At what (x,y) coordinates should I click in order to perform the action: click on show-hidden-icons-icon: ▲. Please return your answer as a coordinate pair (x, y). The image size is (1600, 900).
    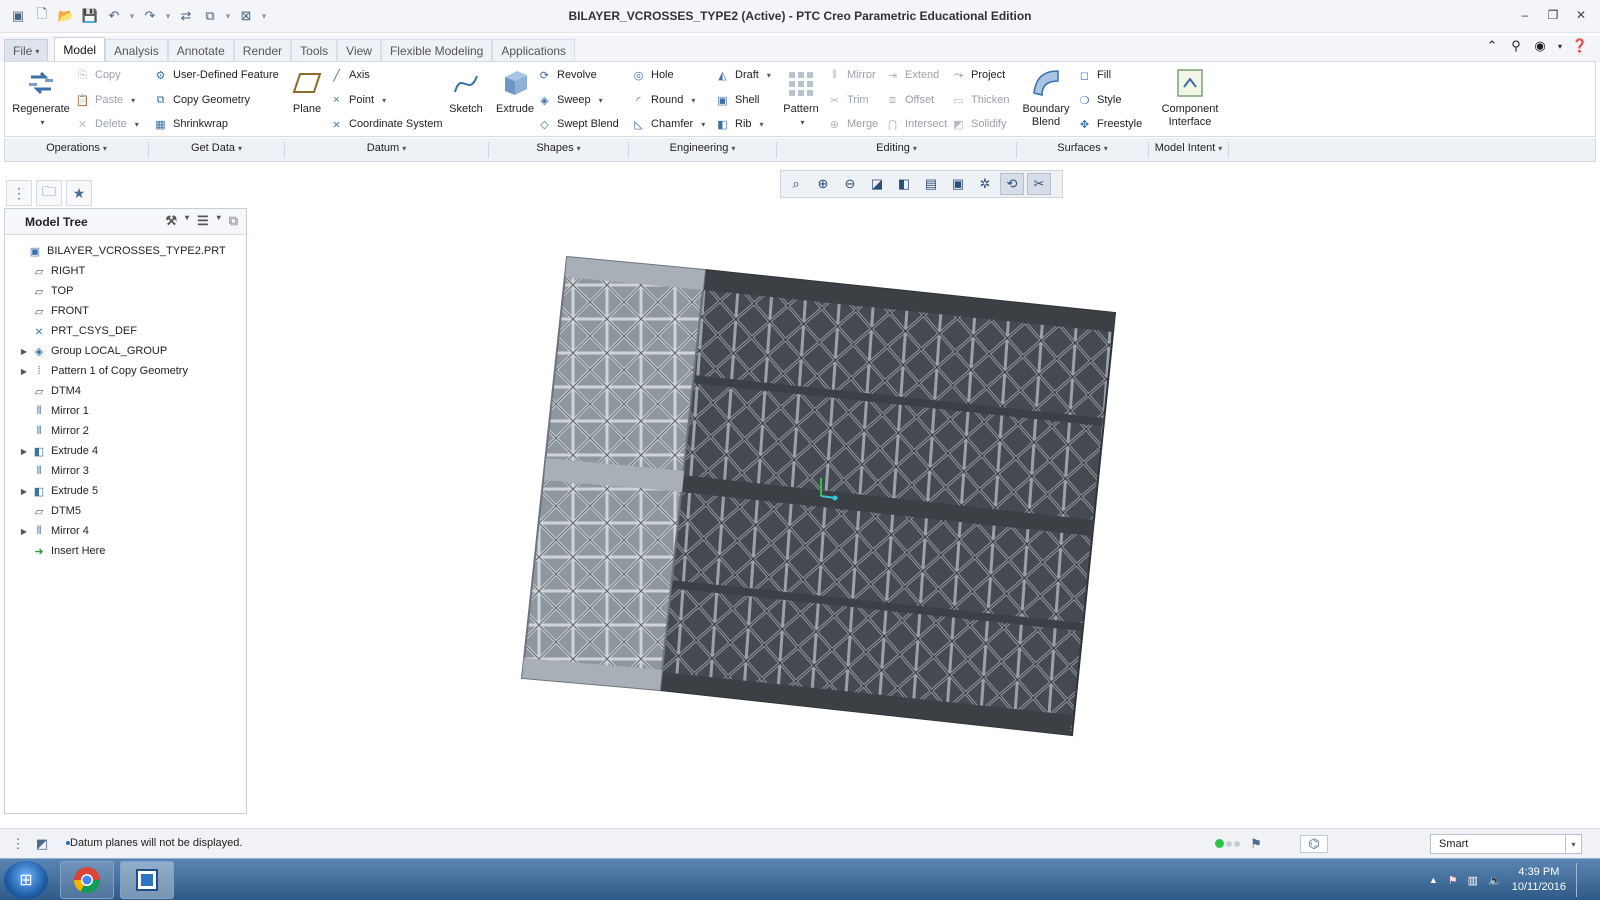
    Looking at the image, I should click on (1433, 880).